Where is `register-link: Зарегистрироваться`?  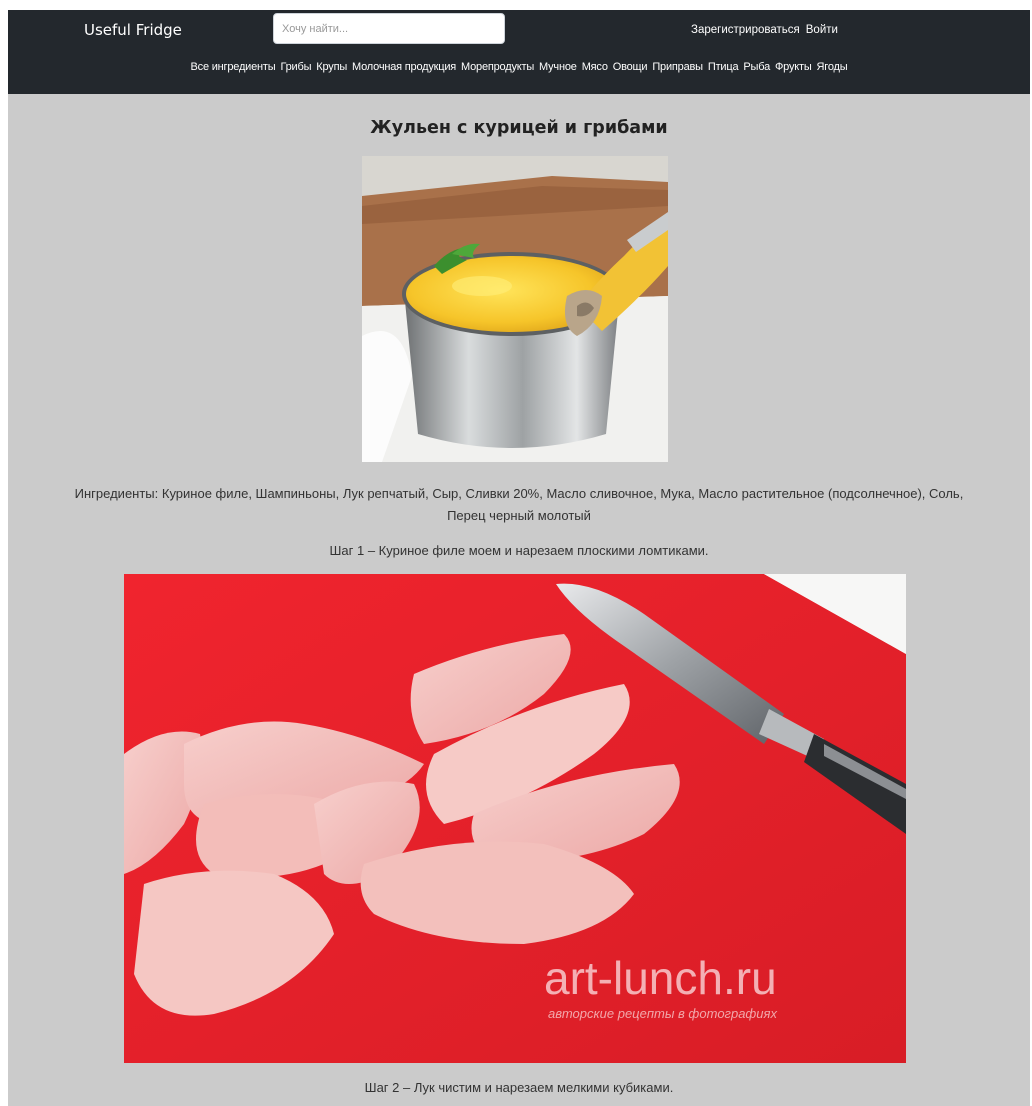 register-link: Зарегистрироваться is located at coordinates (745, 30).